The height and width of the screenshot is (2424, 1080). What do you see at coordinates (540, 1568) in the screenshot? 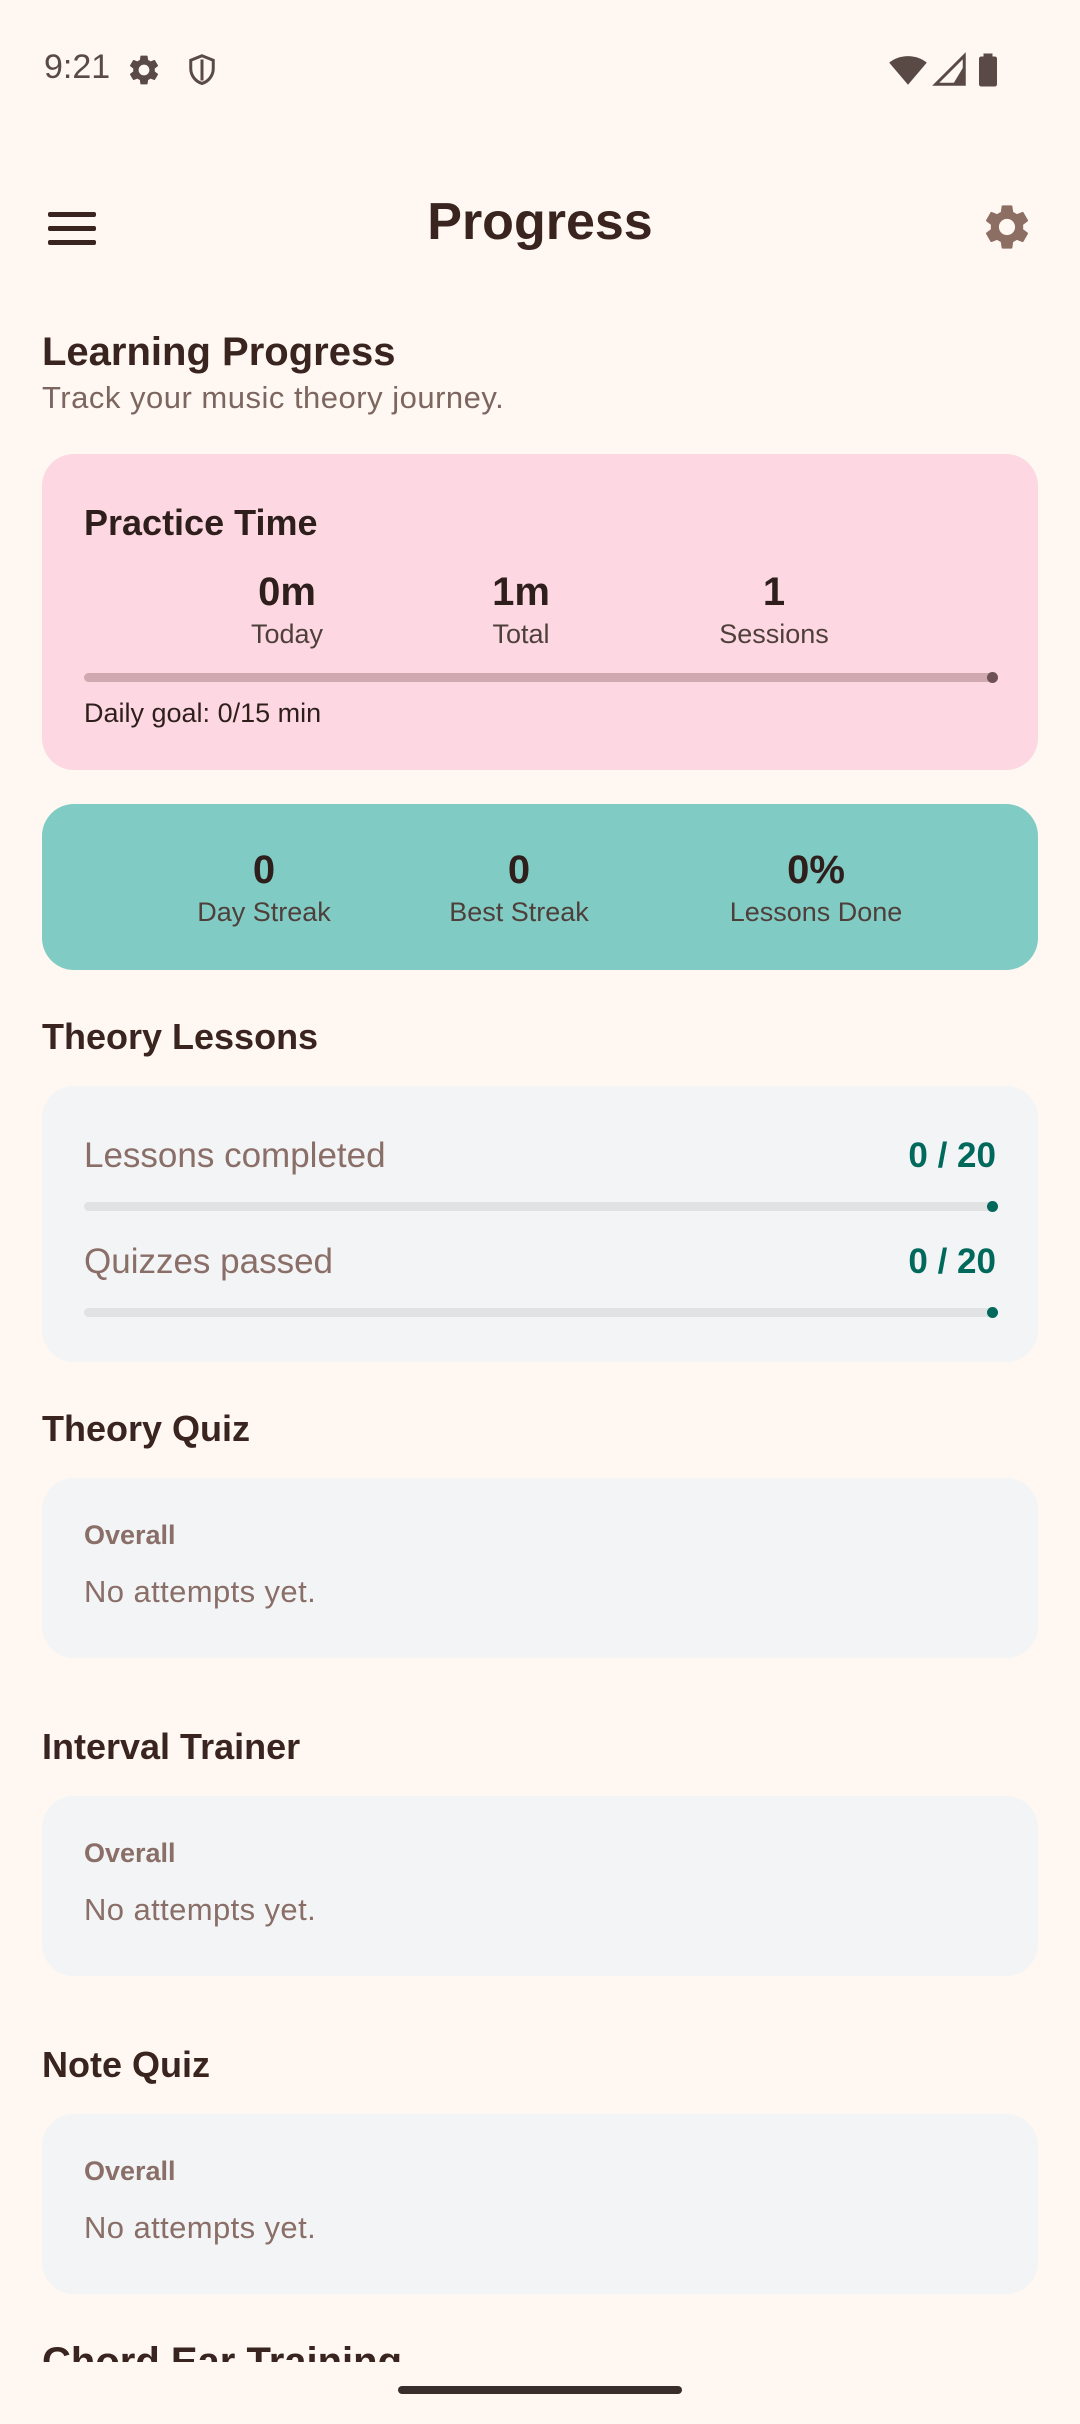
I see `theory-quiz-card: Overall No attempts yet.` at bounding box center [540, 1568].